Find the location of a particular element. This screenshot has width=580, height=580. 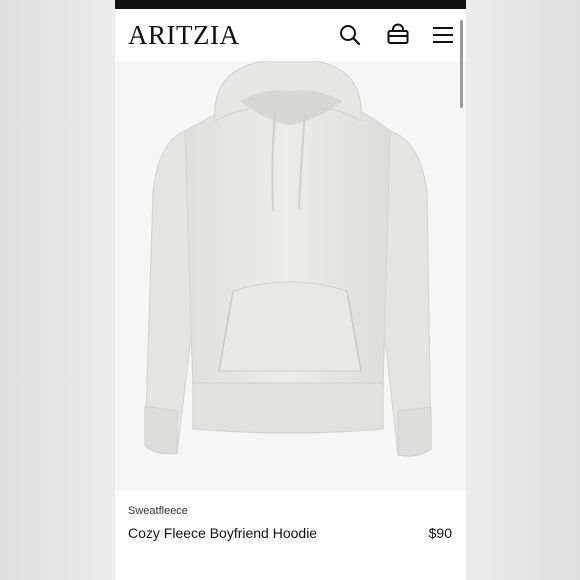

cart-icon is located at coordinates (398, 33).